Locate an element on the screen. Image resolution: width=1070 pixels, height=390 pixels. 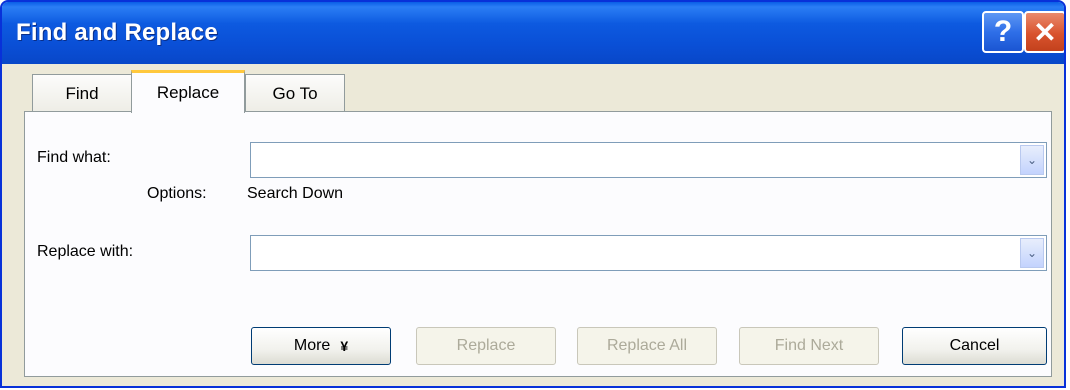
more-button-label: More is located at coordinates (312, 345).